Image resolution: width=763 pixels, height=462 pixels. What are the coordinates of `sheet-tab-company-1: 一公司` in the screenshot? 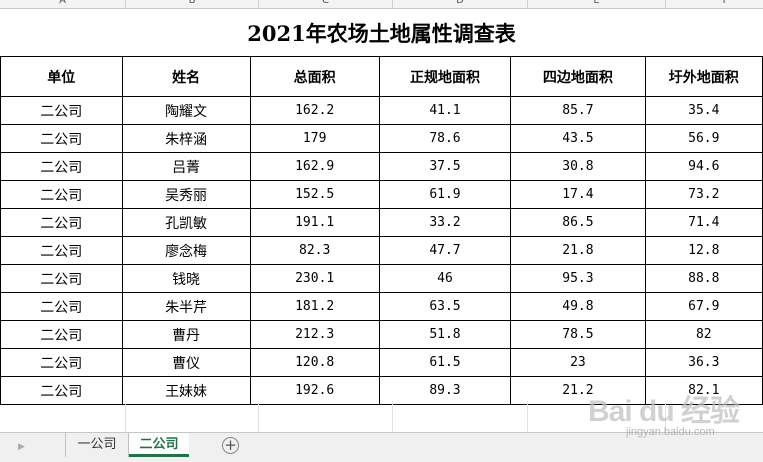 It's located at (97, 445).